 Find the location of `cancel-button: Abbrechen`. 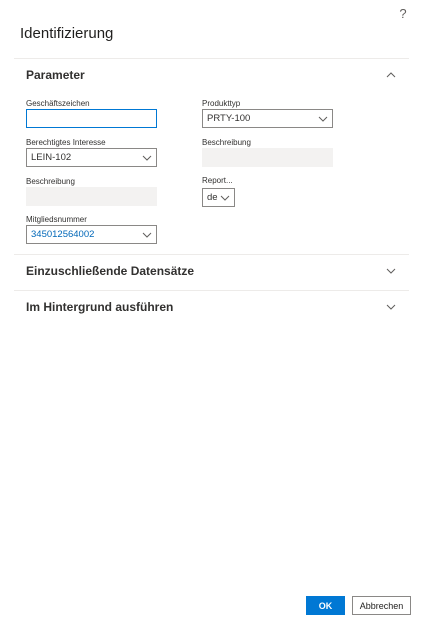

cancel-button: Abbrechen is located at coordinates (381, 605).